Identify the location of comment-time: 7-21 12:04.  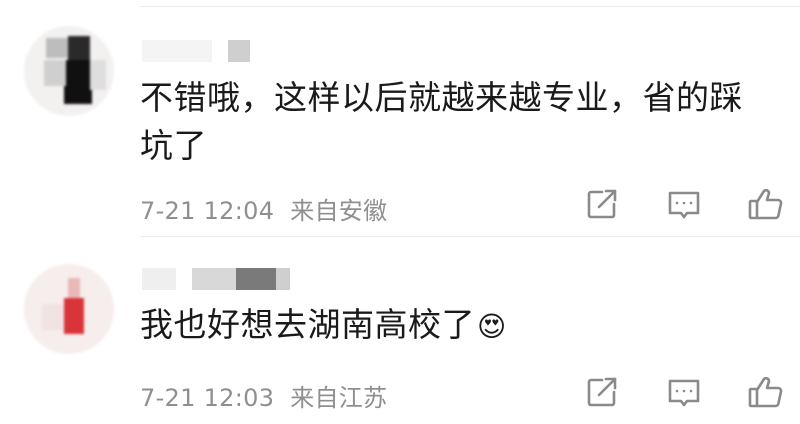
(207, 211).